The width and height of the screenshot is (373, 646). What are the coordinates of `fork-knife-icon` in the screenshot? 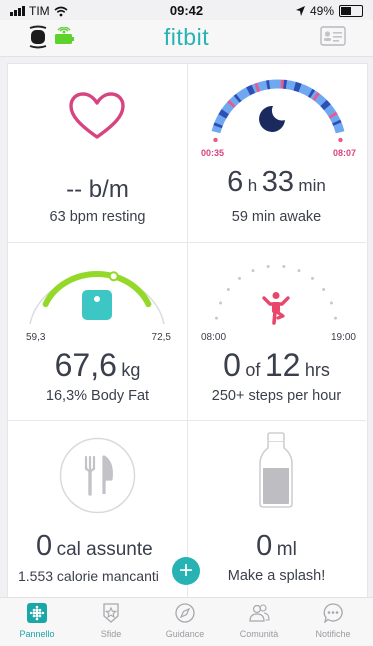 It's located at (97, 475).